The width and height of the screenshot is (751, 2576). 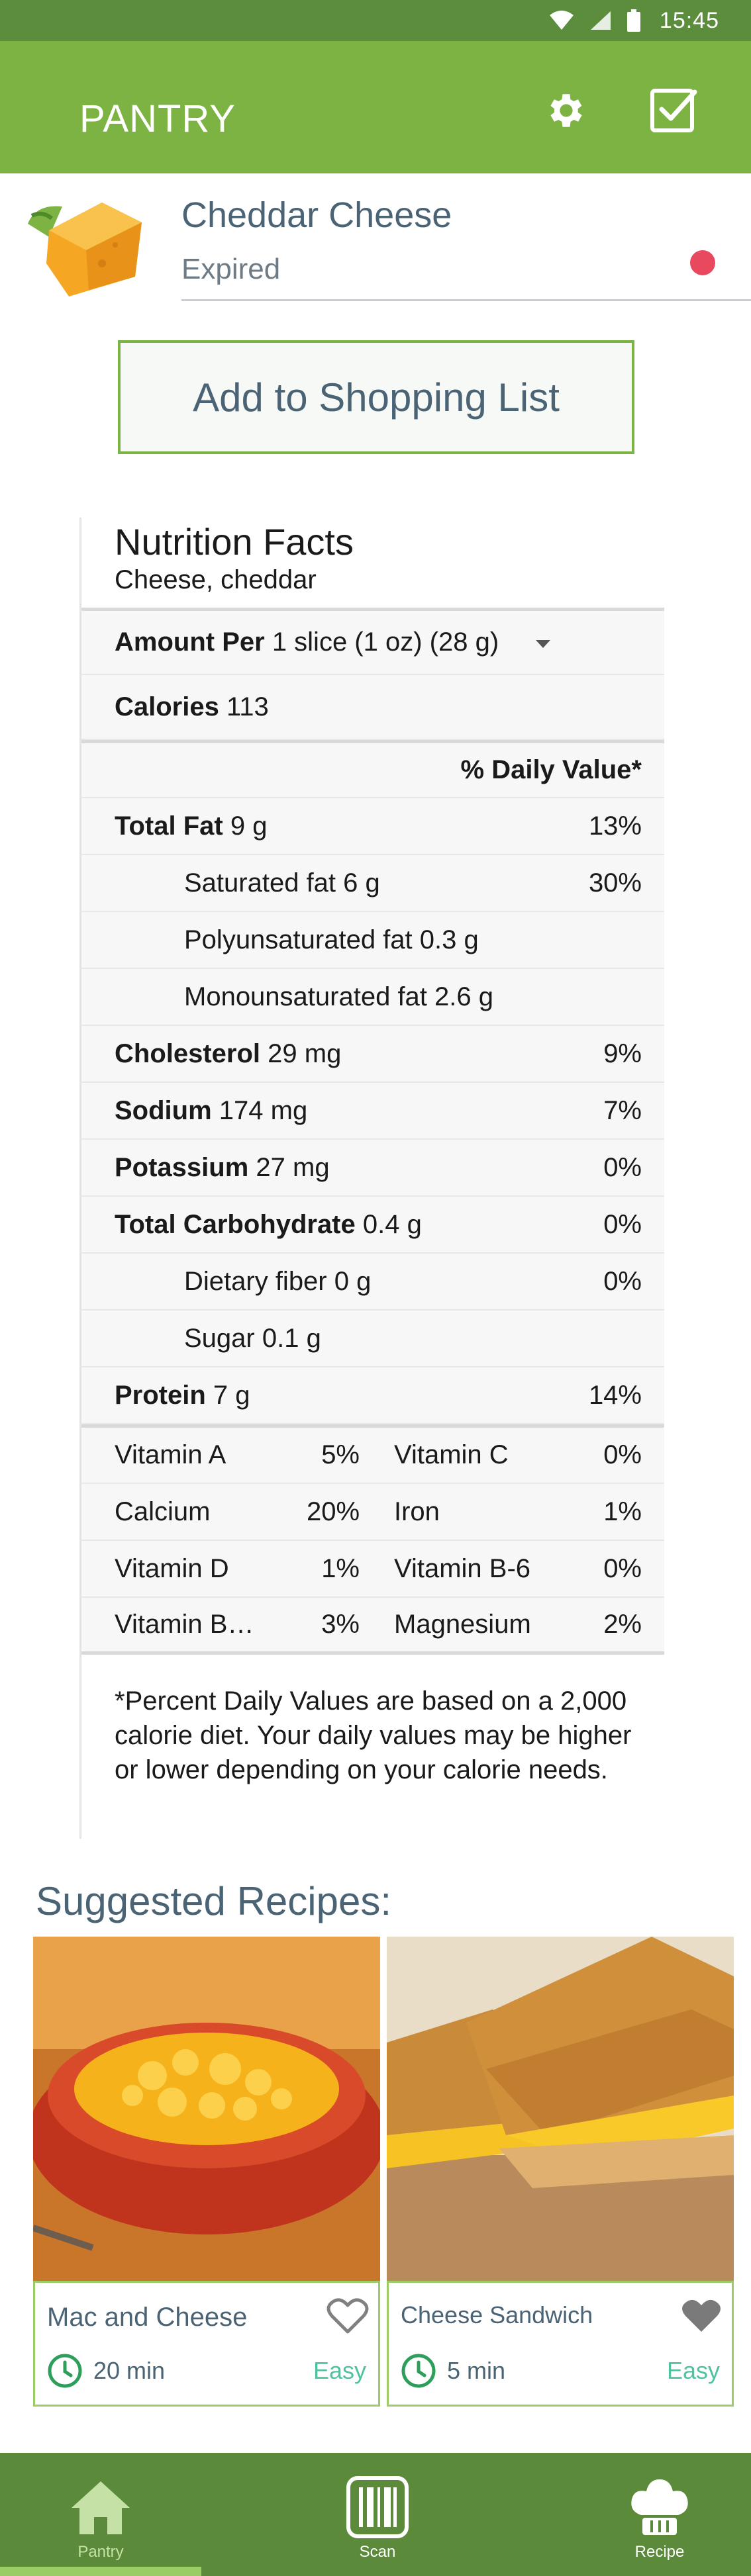 What do you see at coordinates (551, 770) in the screenshot?
I see `daily-value-header-text: % Daily Value*` at bounding box center [551, 770].